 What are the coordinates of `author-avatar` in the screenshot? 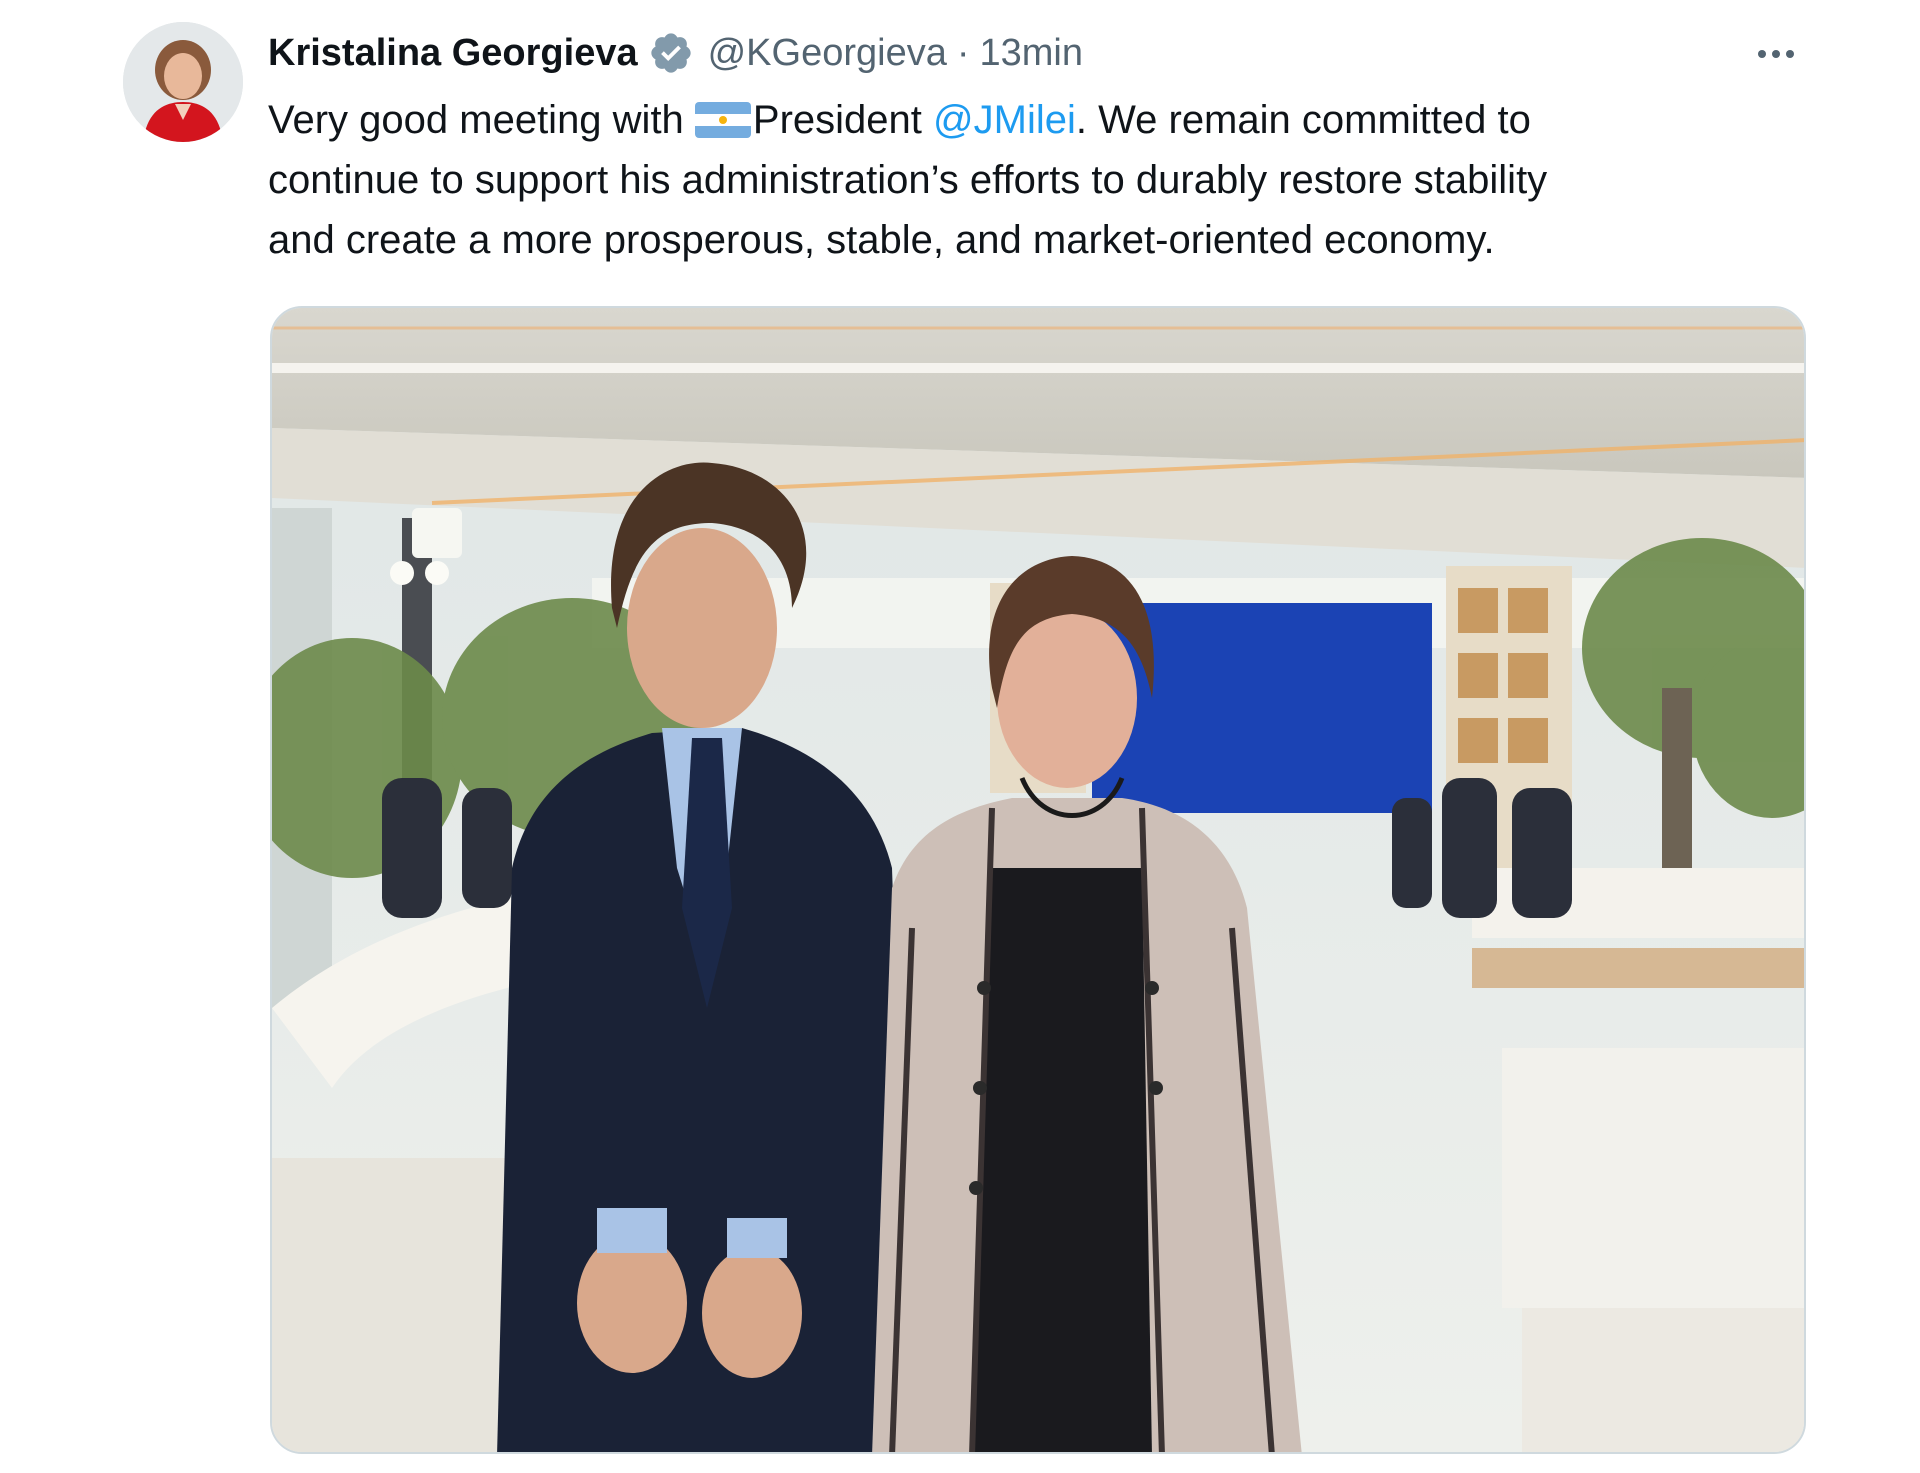 It's located at (183, 82).